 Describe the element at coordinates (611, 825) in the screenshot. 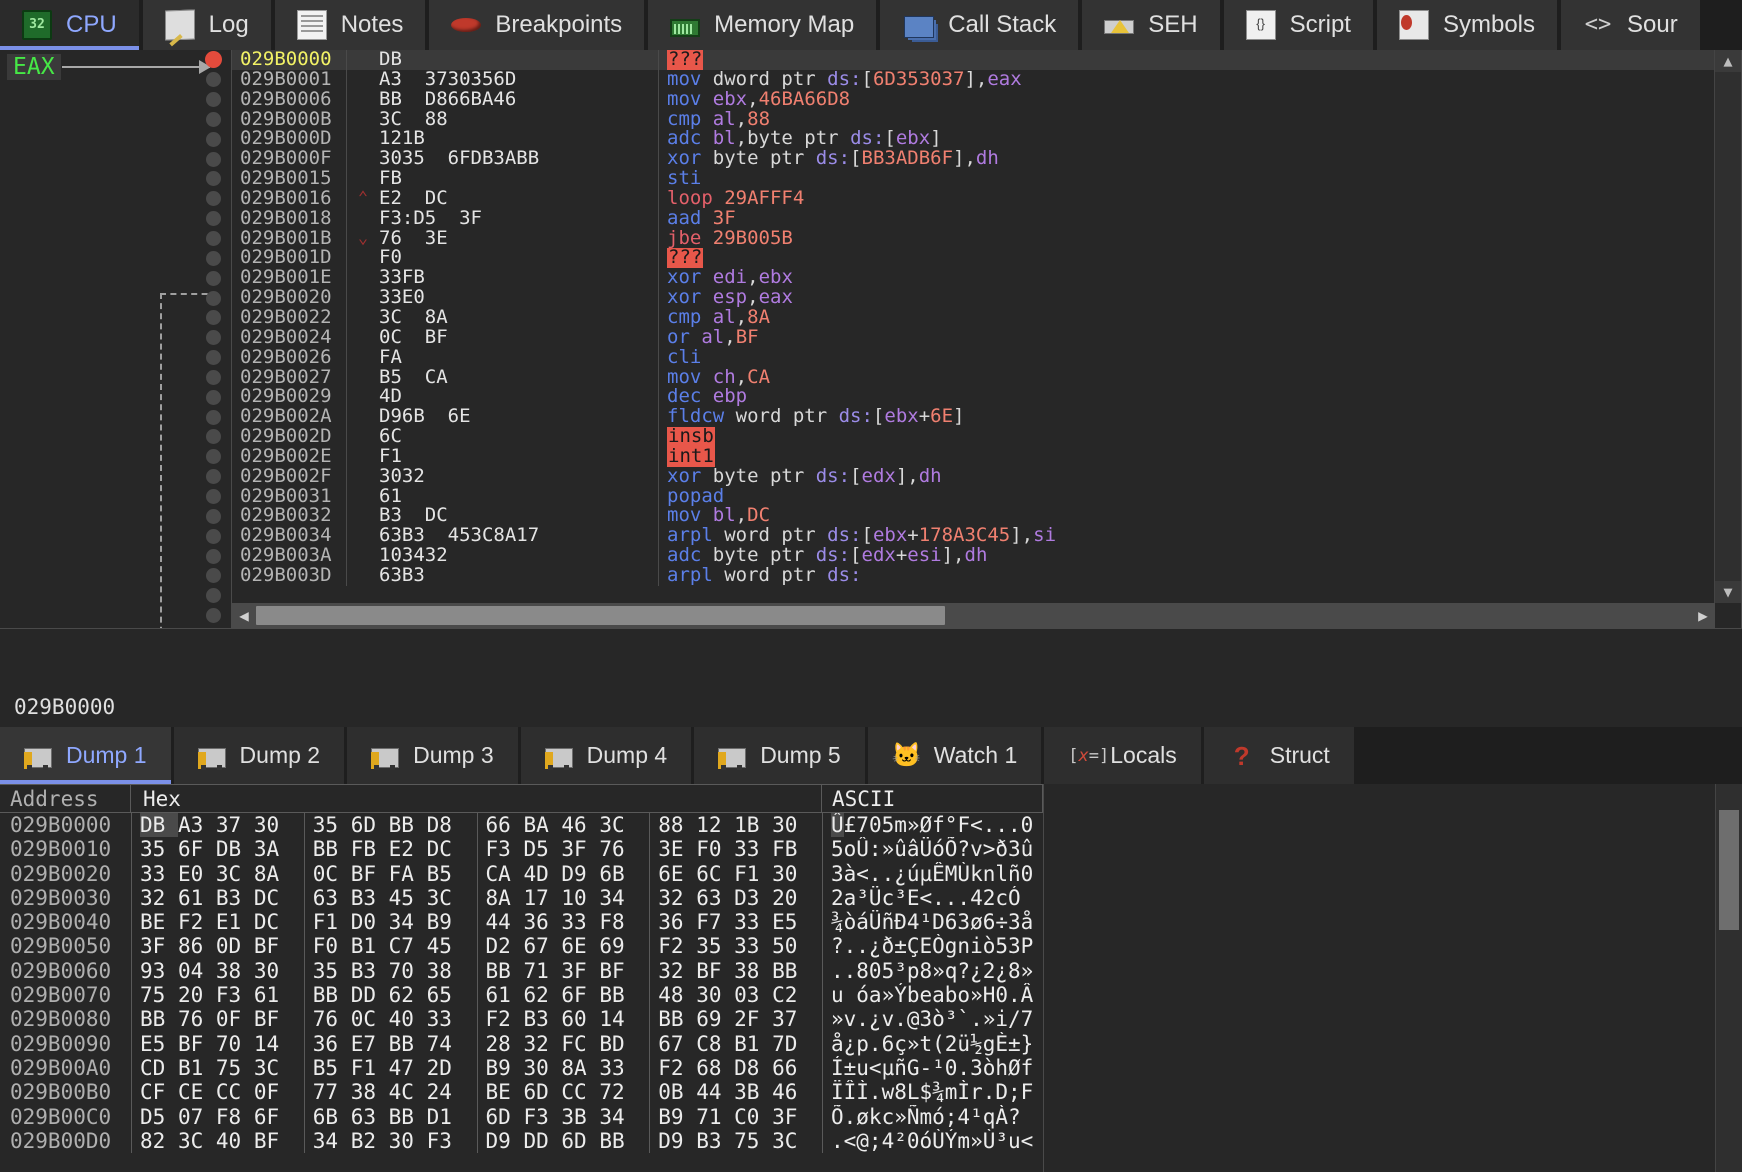

I see `hex-byte: 3C` at that location.